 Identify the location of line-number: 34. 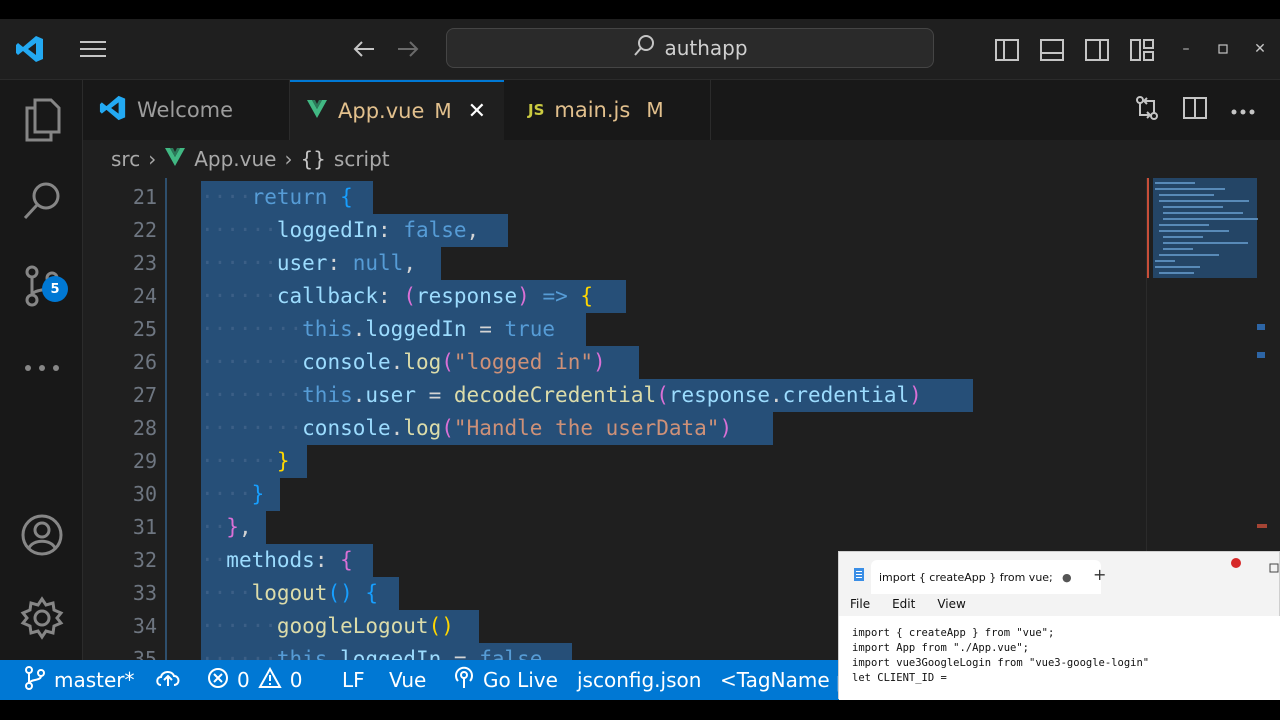
(144, 626).